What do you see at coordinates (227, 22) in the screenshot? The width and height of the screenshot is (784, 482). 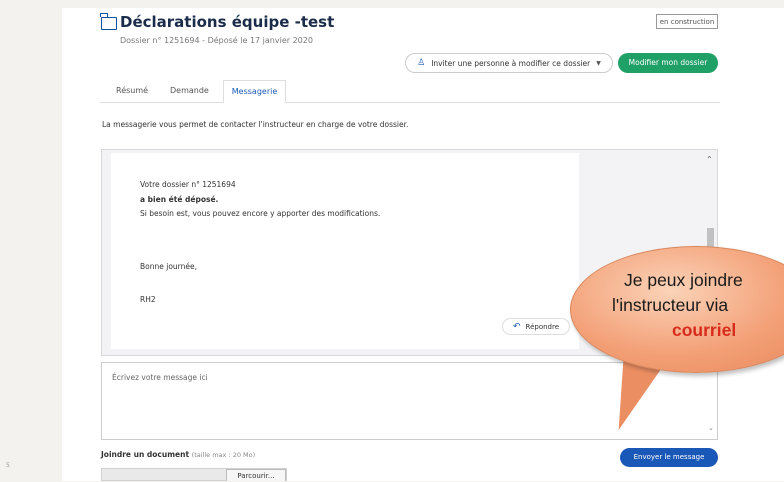 I see `page-title: Déclarations équipe -test` at bounding box center [227, 22].